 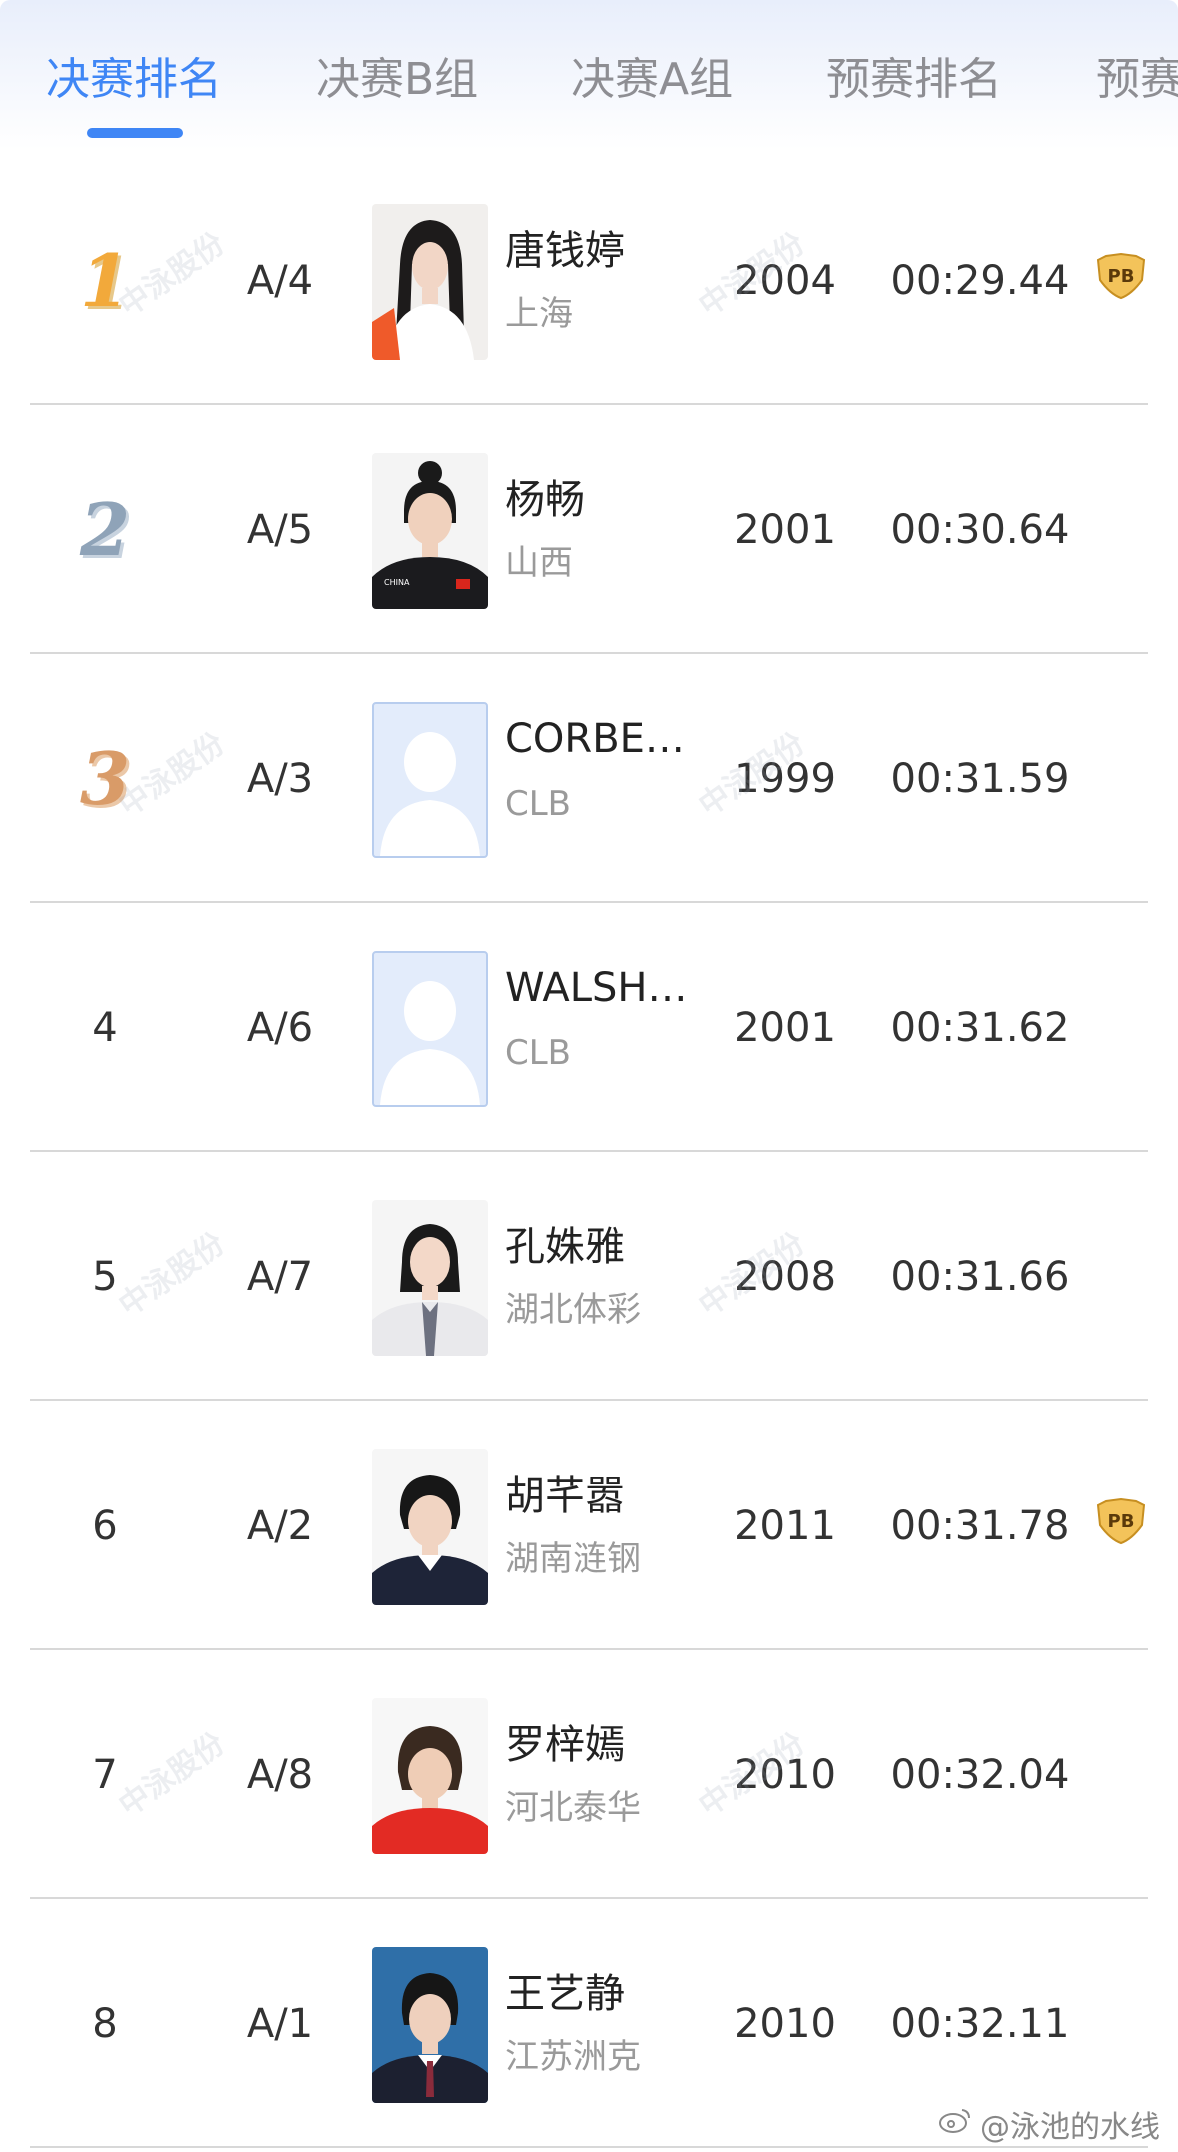 I want to click on lane-cell: A/5, so click(x=280, y=529).